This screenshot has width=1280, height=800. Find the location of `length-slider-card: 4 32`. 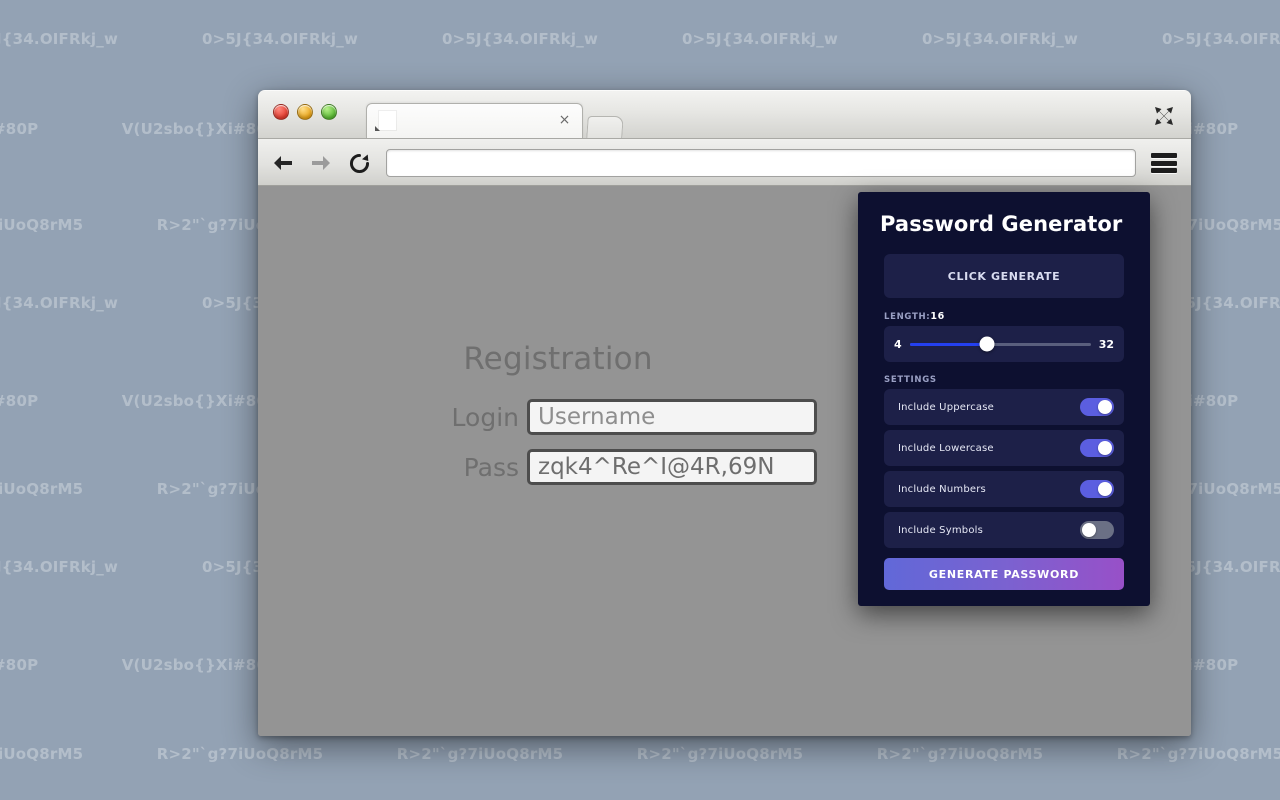

length-slider-card: 4 32 is located at coordinates (1004, 344).